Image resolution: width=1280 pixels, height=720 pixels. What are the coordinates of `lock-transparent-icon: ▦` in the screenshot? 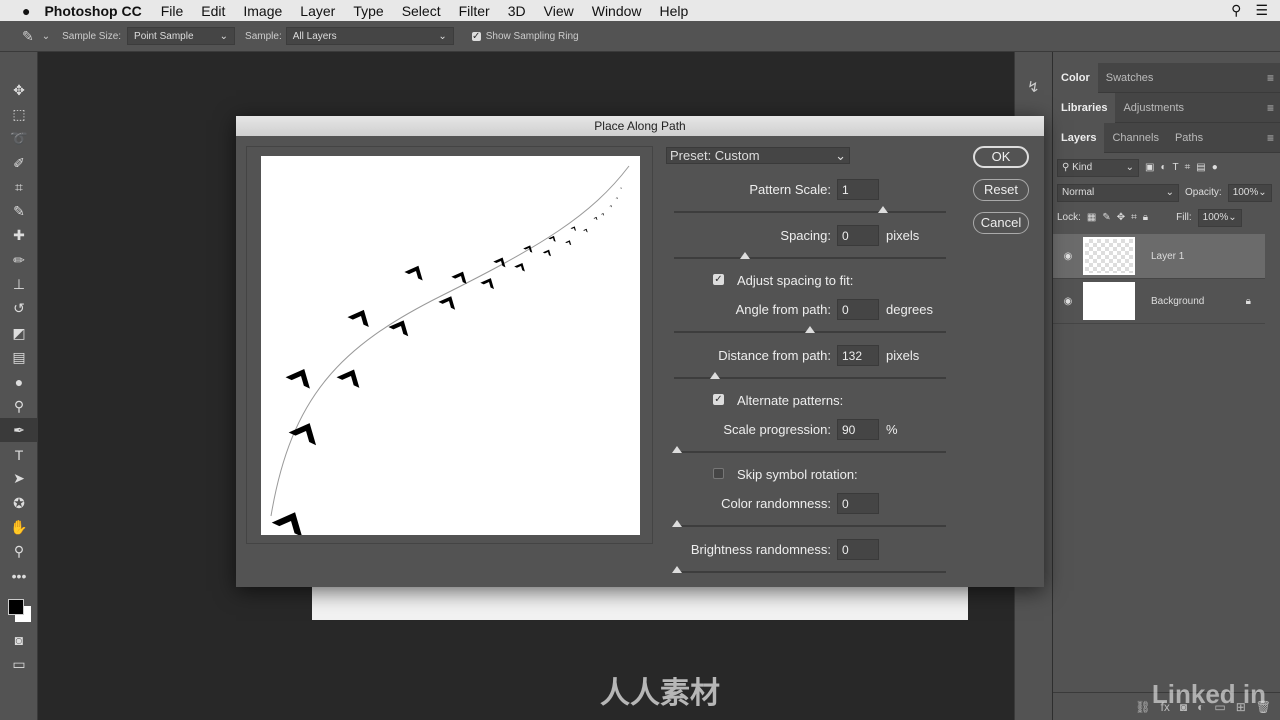 It's located at (1091, 217).